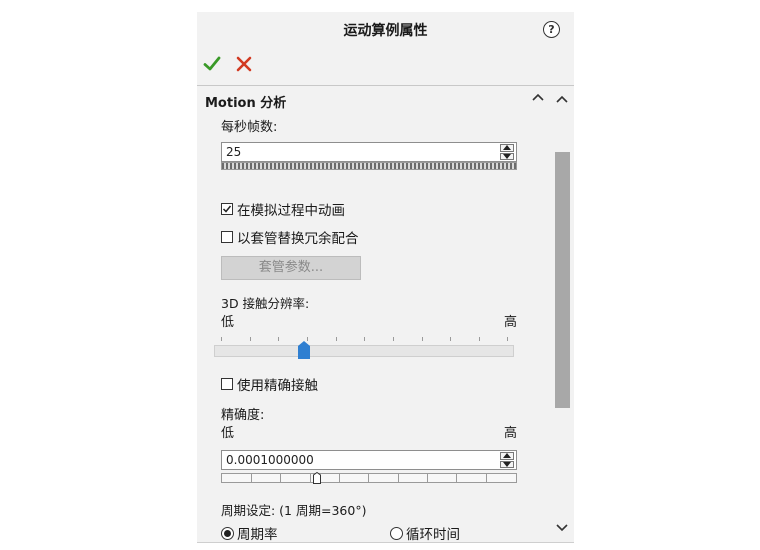  I want to click on accuracy-spin-down-button, so click(507, 464).